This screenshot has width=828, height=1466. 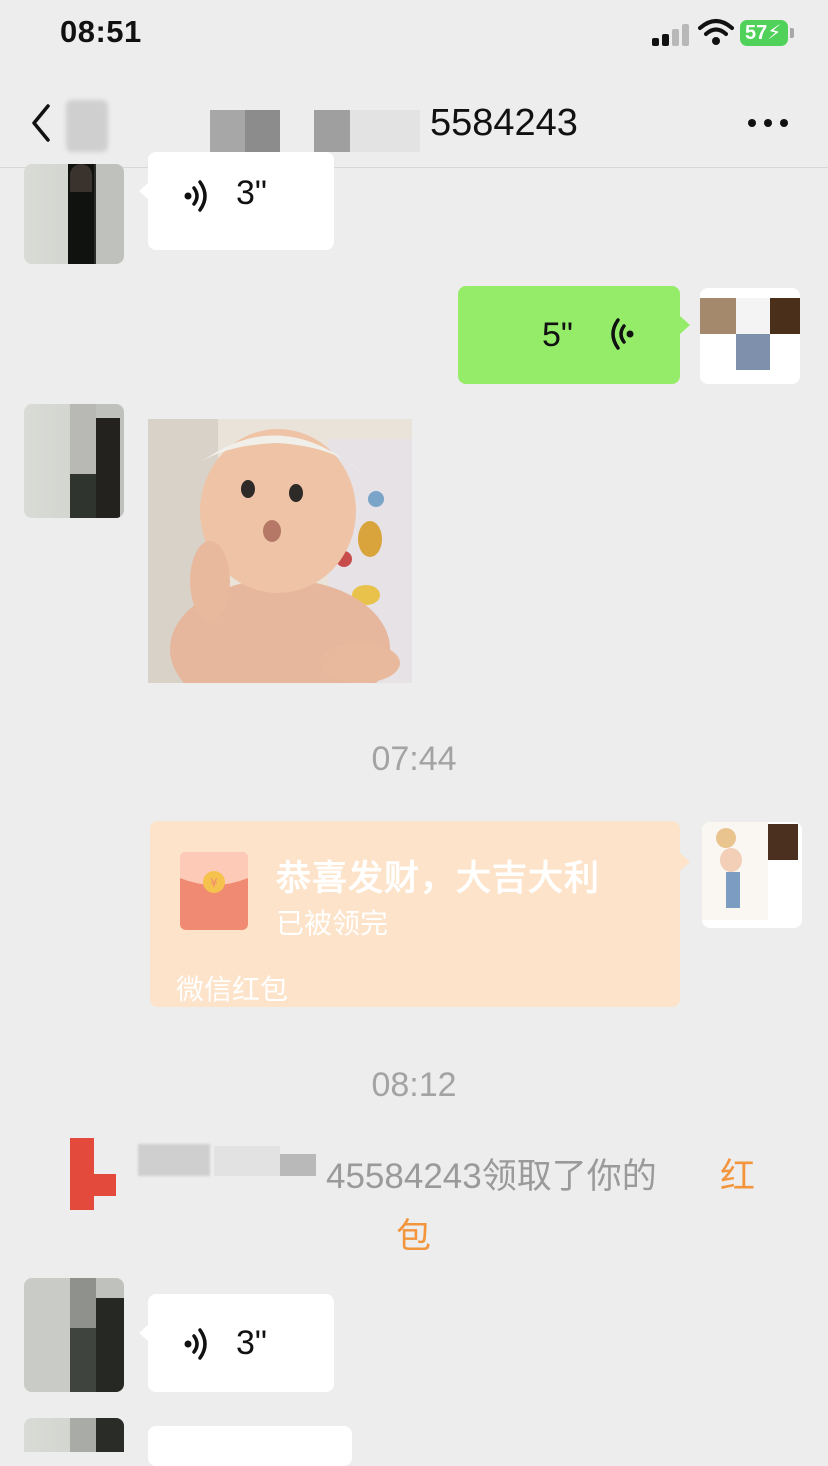 I want to click on chat-title: 5584243, so click(x=504, y=123).